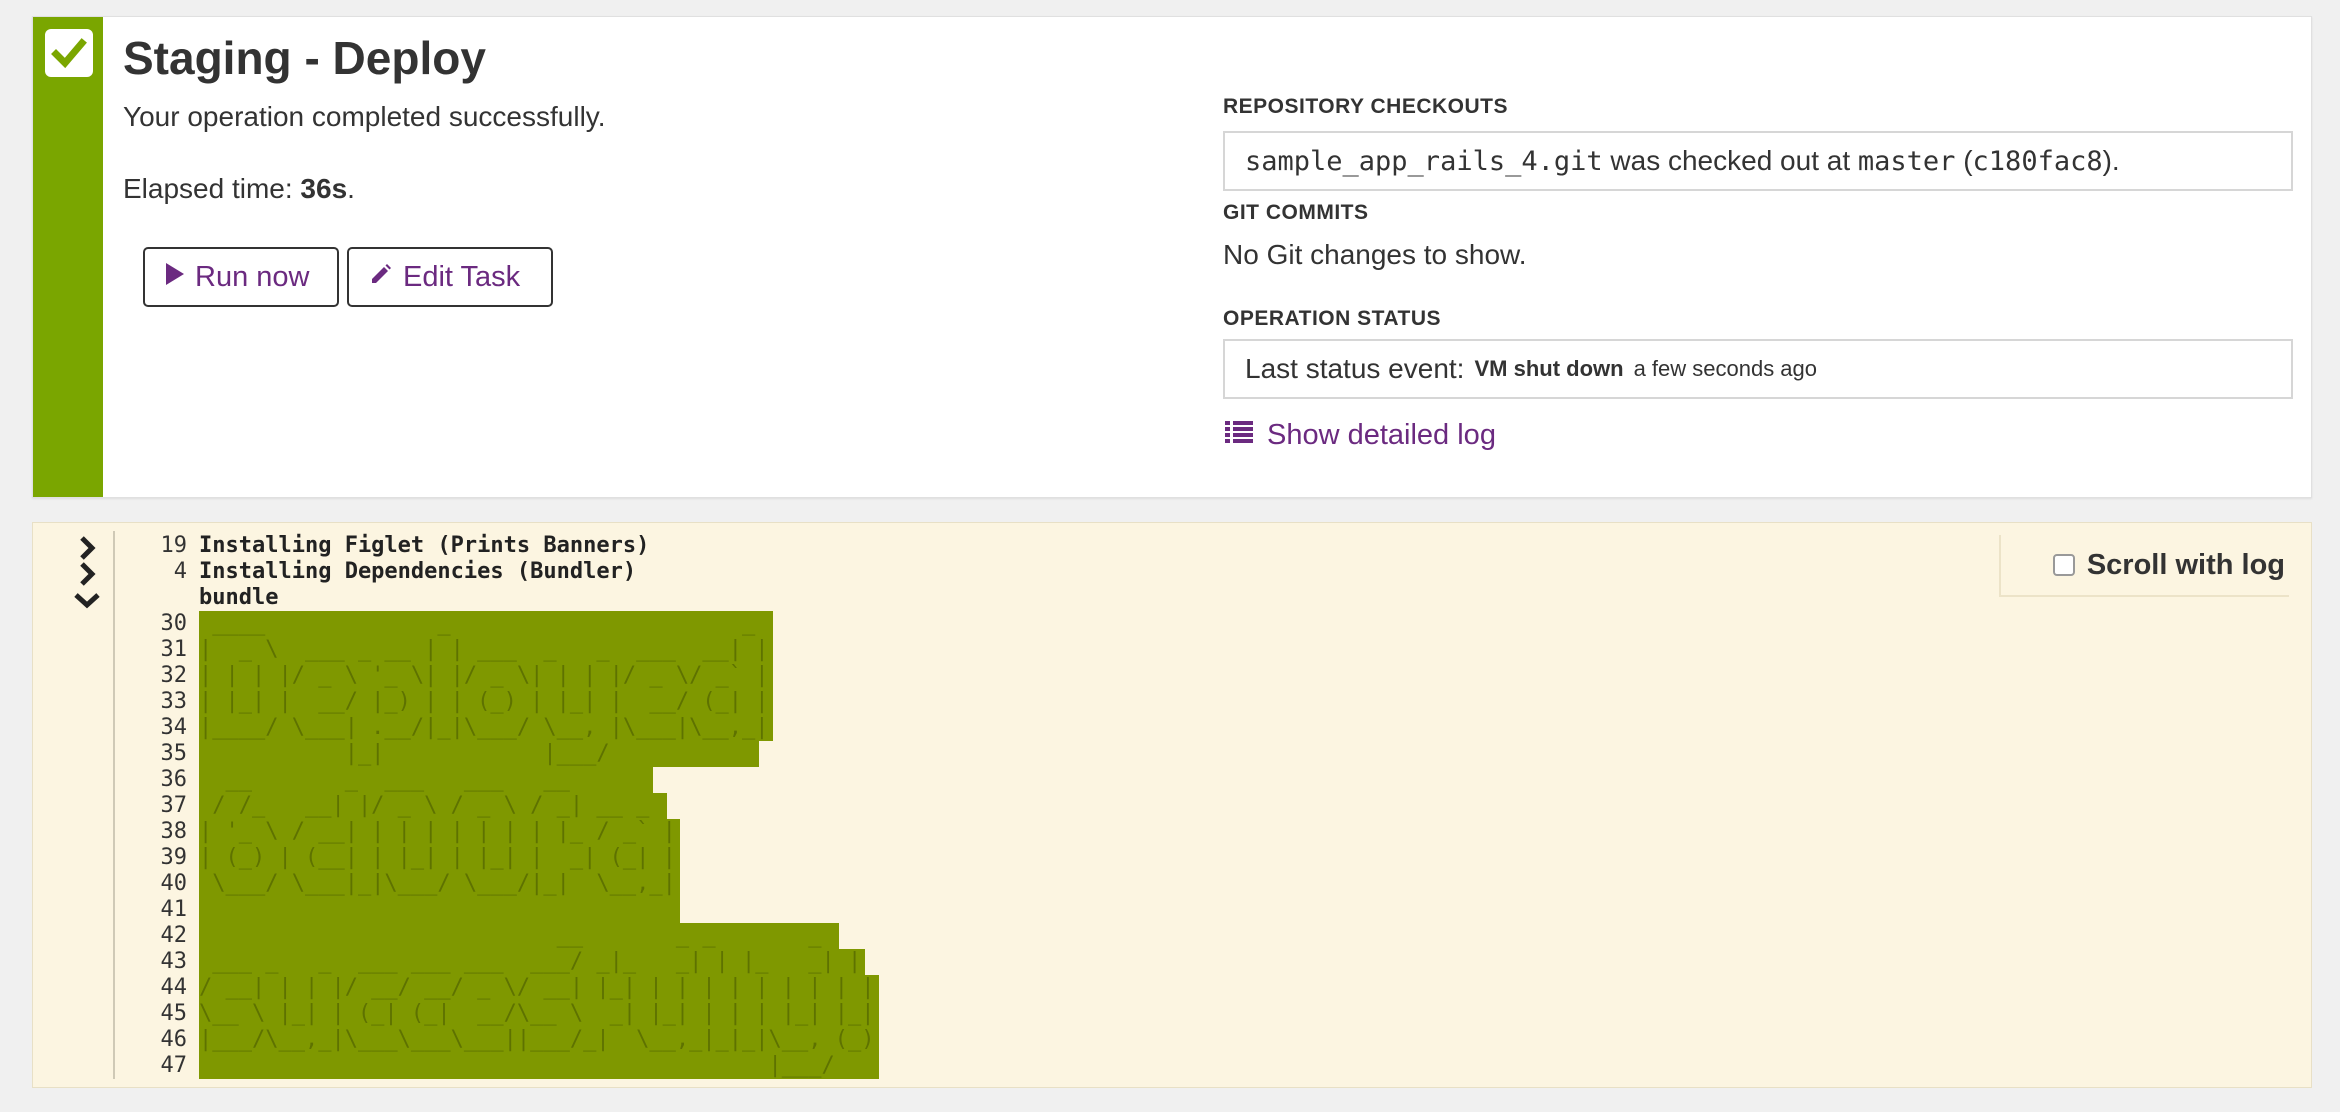 Image resolution: width=2340 pixels, height=1112 pixels. I want to click on line-number: 34, so click(174, 727).